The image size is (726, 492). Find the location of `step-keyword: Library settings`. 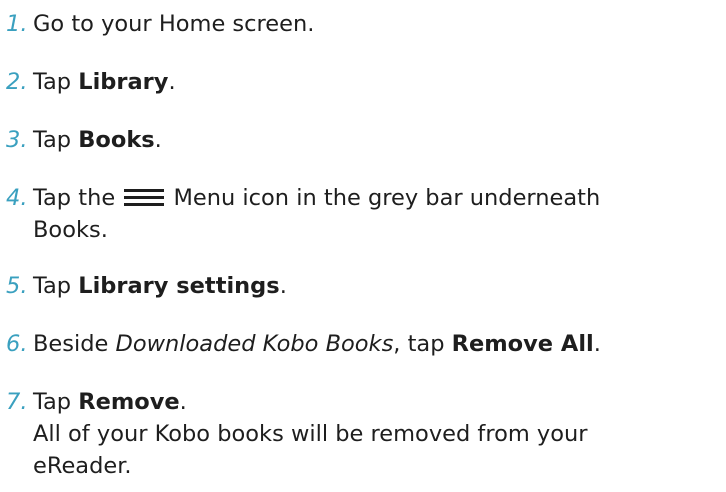

step-keyword: Library settings is located at coordinates (179, 286).